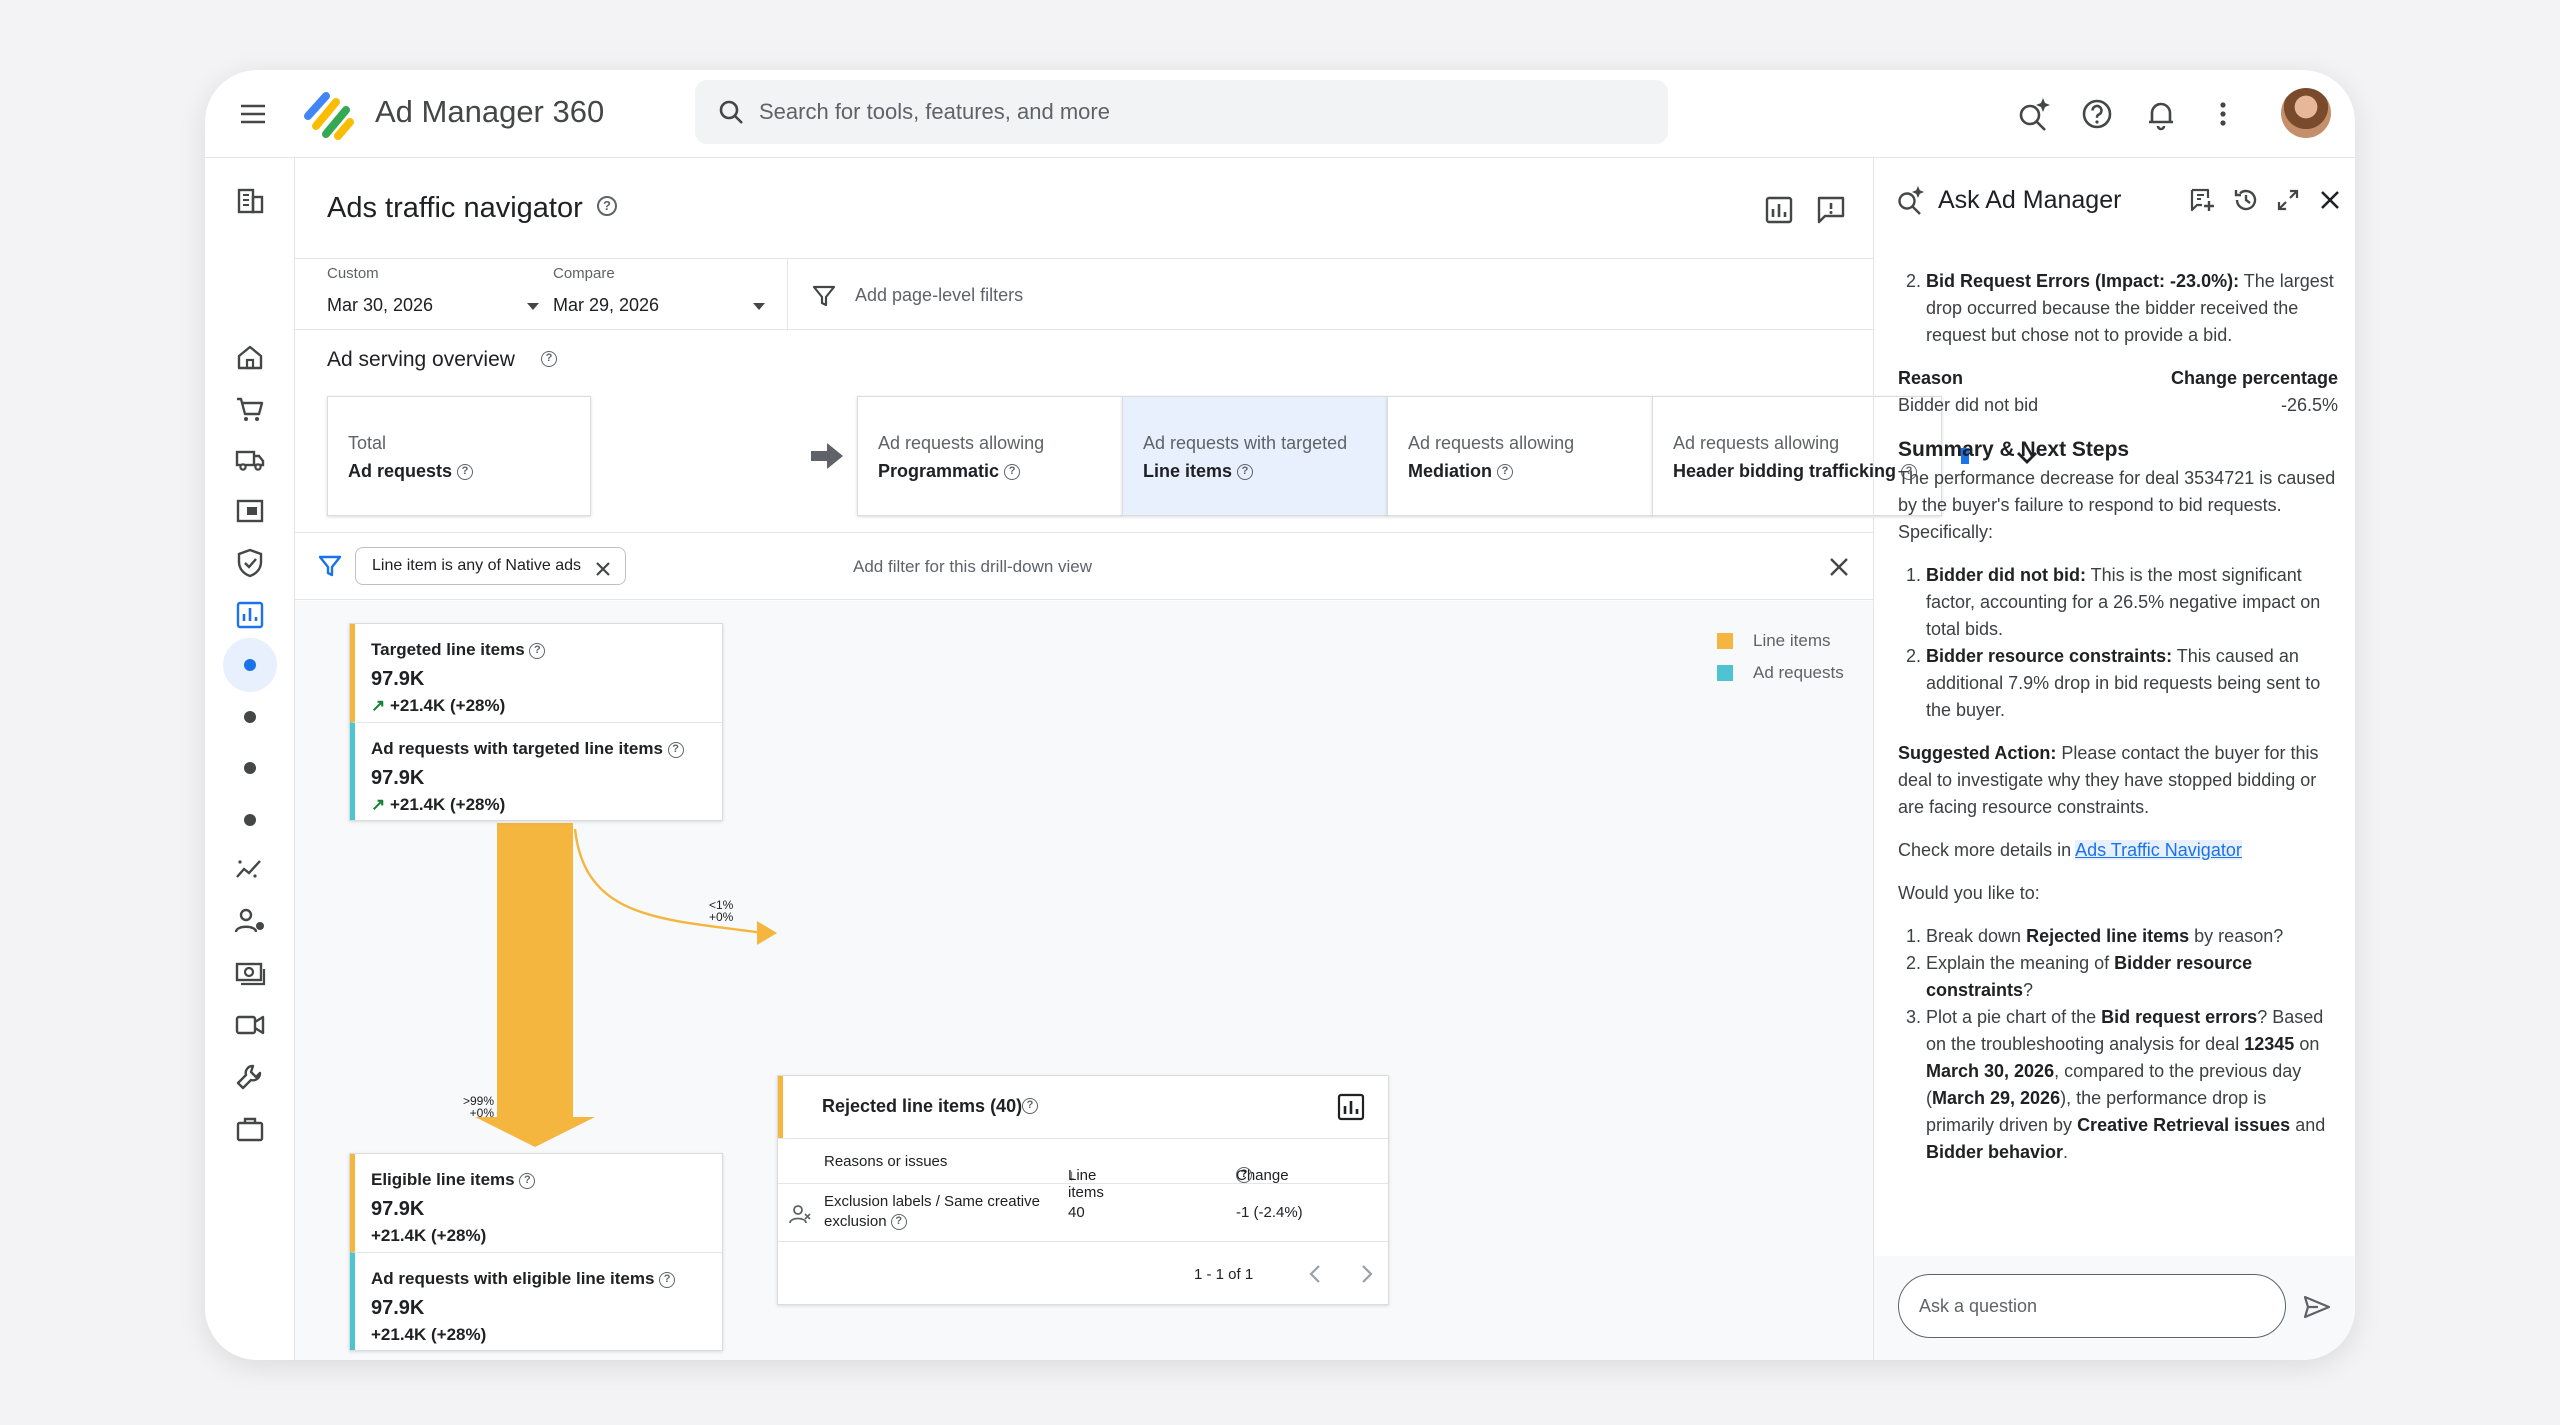  I want to click on branch-flow-arrowhead, so click(767, 933).